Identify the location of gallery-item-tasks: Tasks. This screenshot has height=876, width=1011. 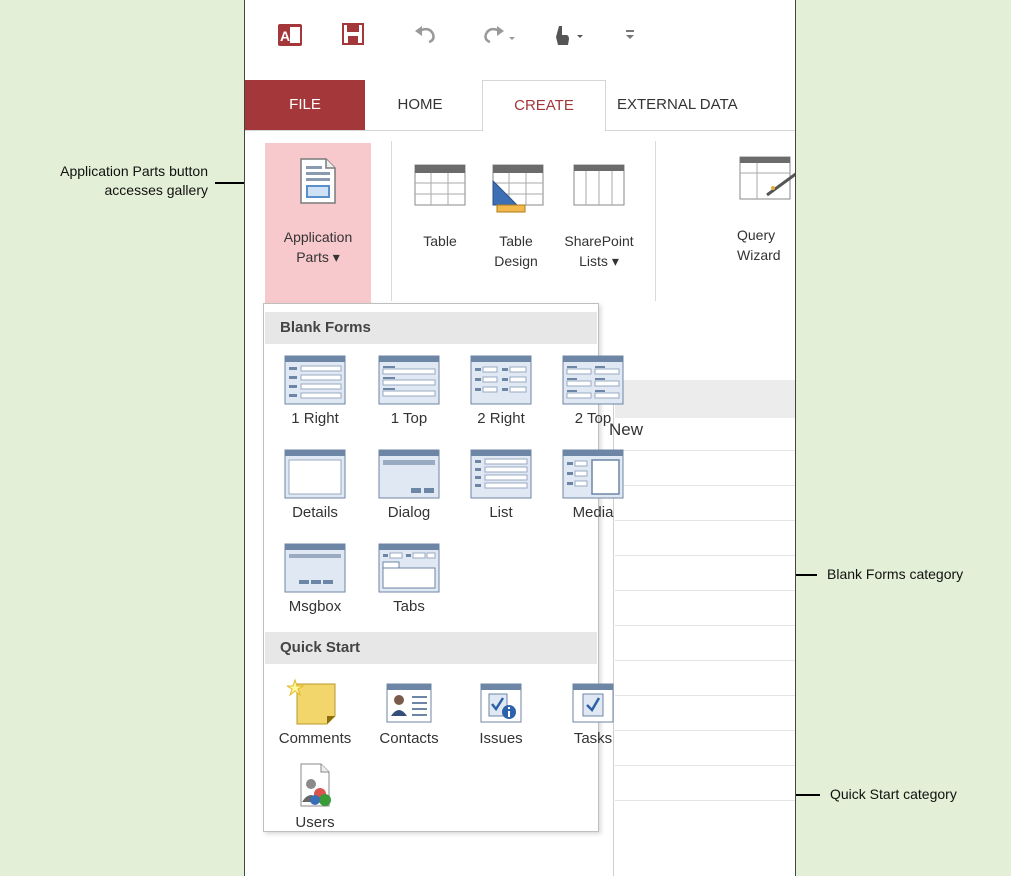
(593, 712).